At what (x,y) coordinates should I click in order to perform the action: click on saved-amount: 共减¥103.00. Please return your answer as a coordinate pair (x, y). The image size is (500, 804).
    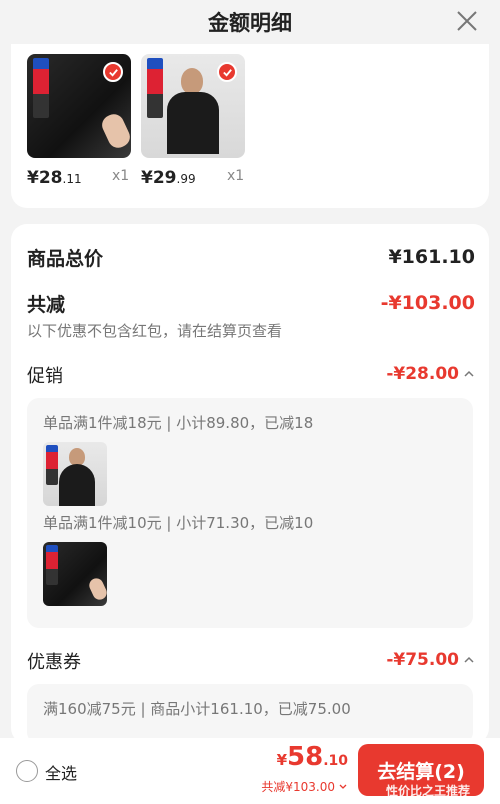
    Looking at the image, I should click on (298, 787).